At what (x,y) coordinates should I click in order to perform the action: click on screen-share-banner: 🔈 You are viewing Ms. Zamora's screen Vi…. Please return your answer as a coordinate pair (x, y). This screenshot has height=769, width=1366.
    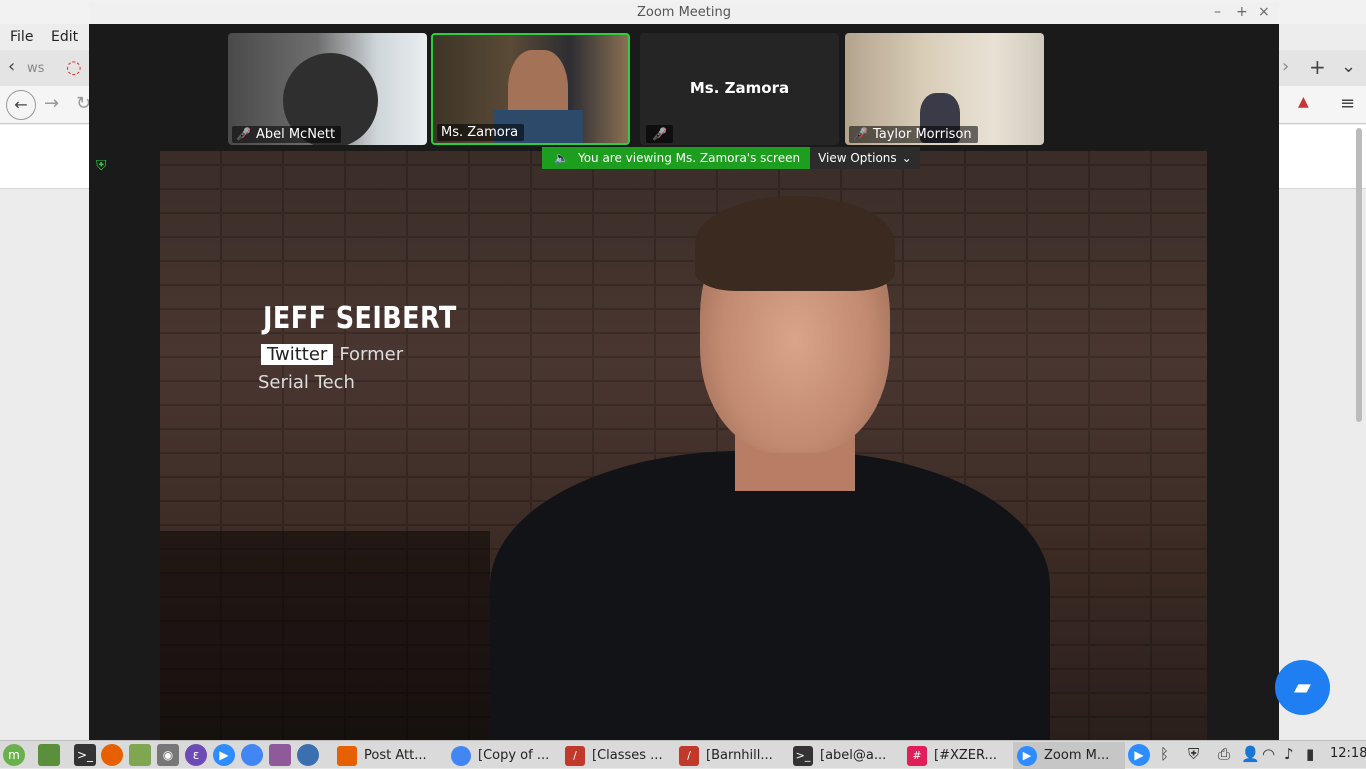
    Looking at the image, I should click on (731, 158).